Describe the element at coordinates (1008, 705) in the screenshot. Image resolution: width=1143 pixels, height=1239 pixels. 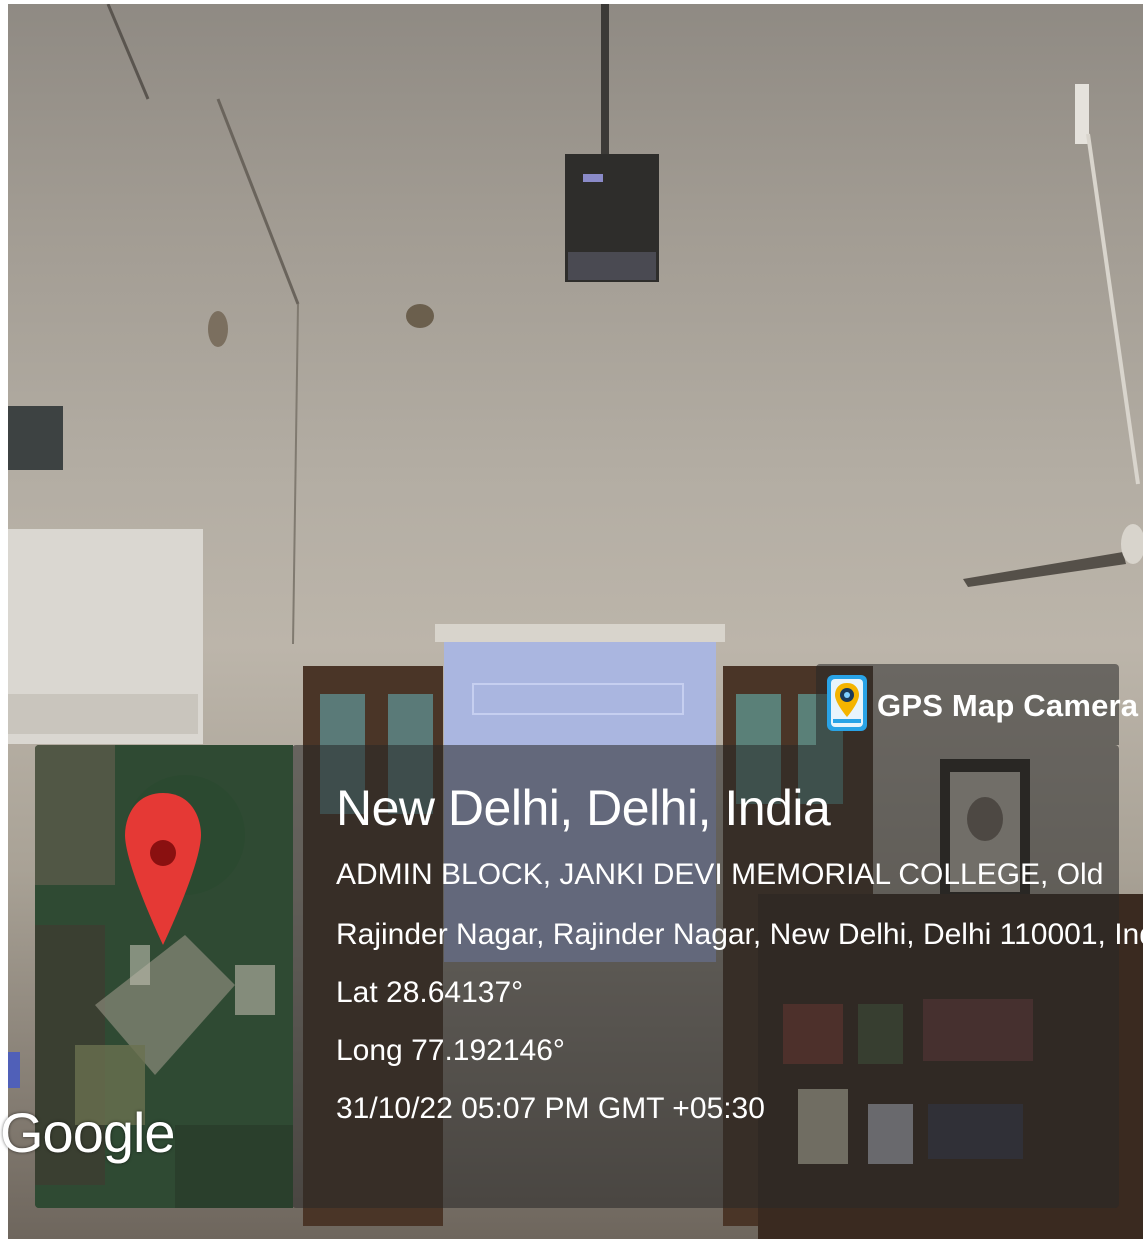
I see `app-name-label: GPS Map Camera` at that location.